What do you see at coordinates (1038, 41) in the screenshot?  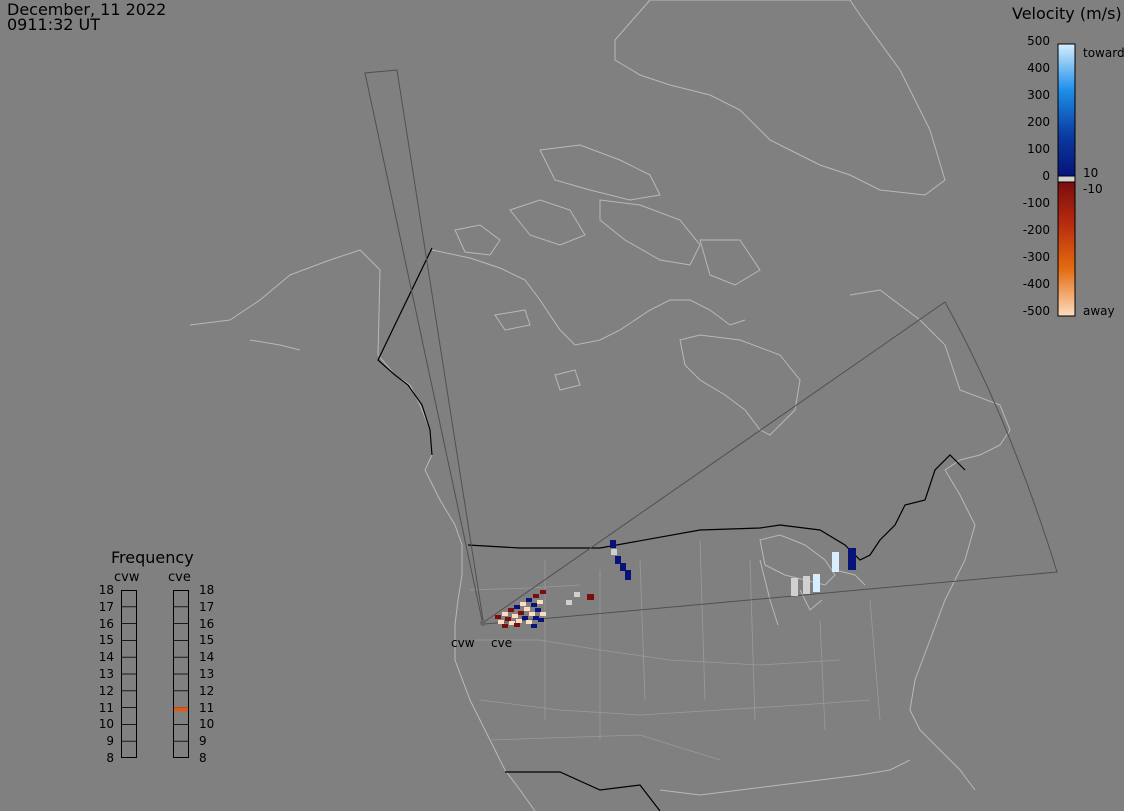 I see `colorbar-tick: 500` at bounding box center [1038, 41].